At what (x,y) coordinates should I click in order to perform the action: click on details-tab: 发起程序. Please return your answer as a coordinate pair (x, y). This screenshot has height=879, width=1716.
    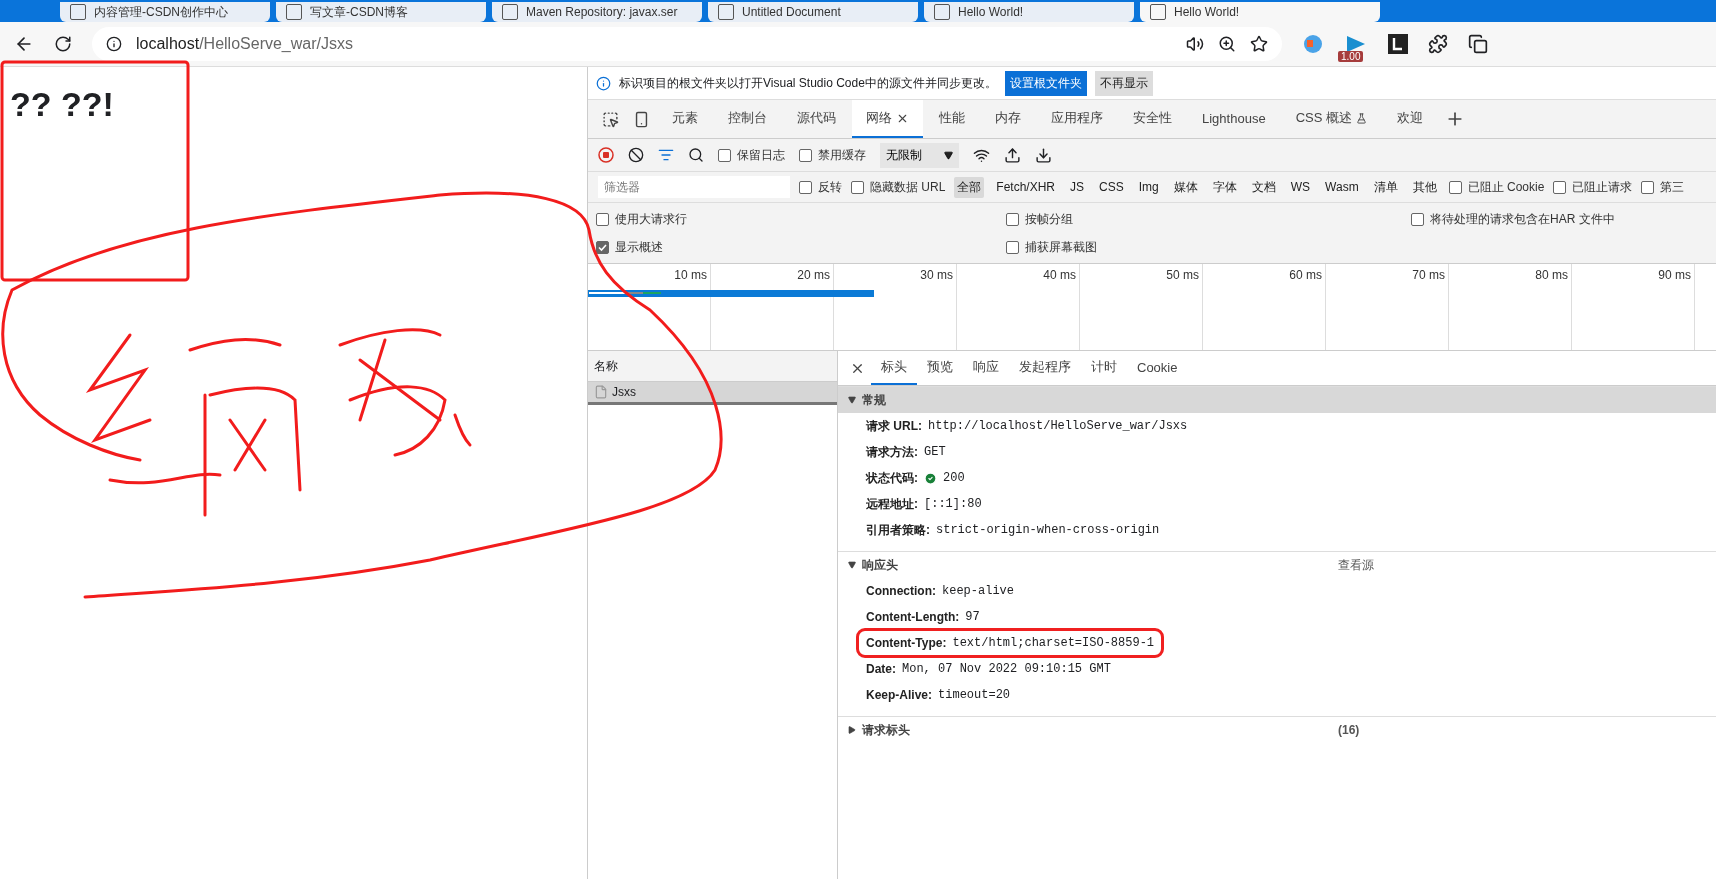
    Looking at the image, I should click on (1045, 368).